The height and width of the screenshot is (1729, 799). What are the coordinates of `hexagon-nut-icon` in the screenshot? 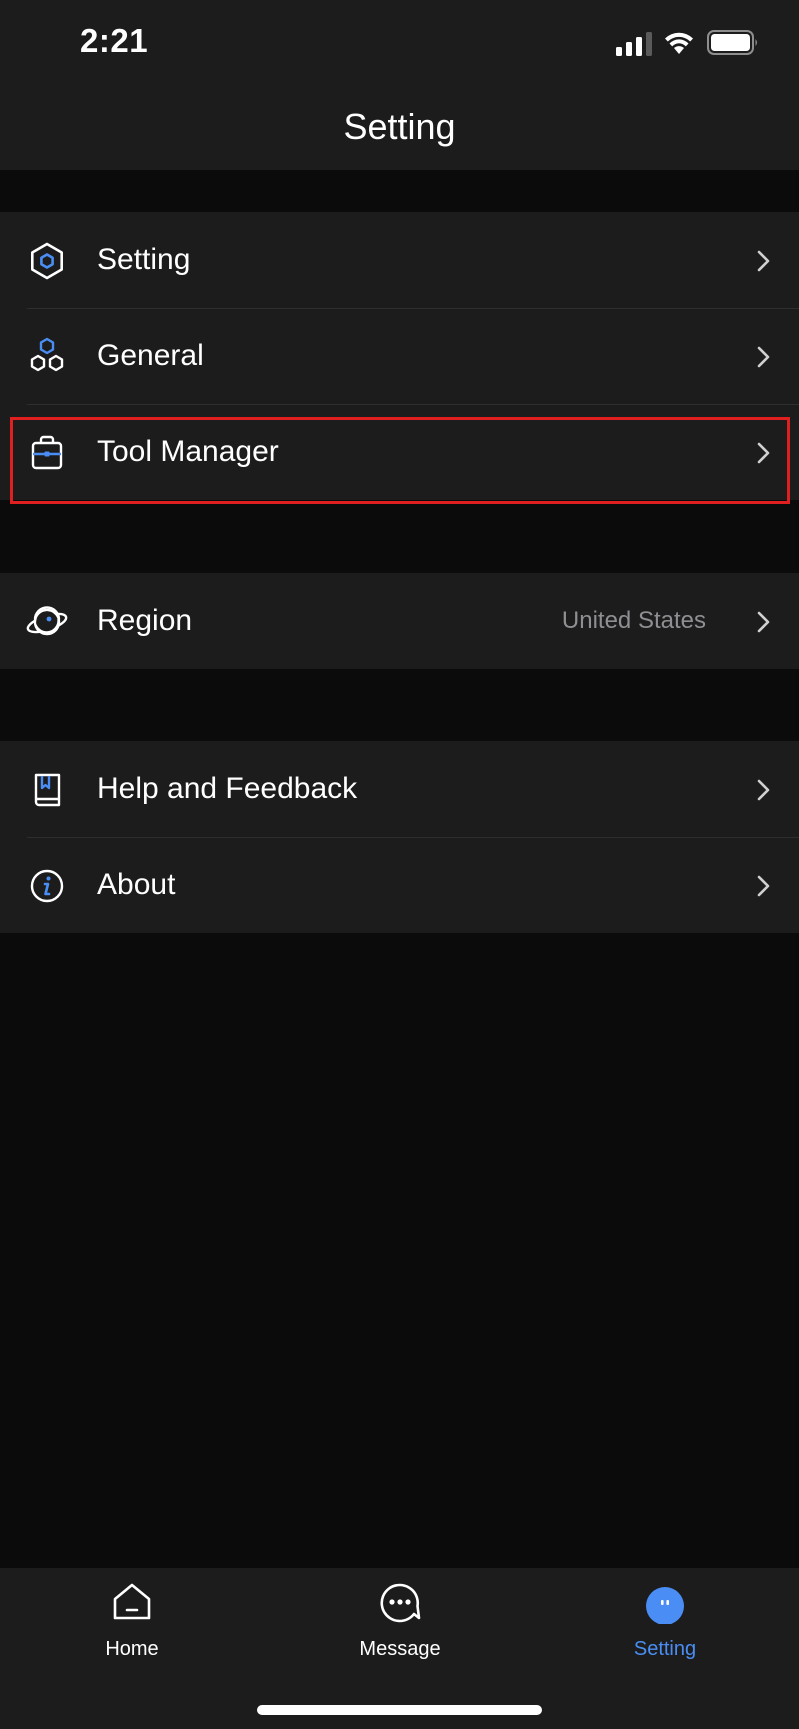 It's located at (47, 261).